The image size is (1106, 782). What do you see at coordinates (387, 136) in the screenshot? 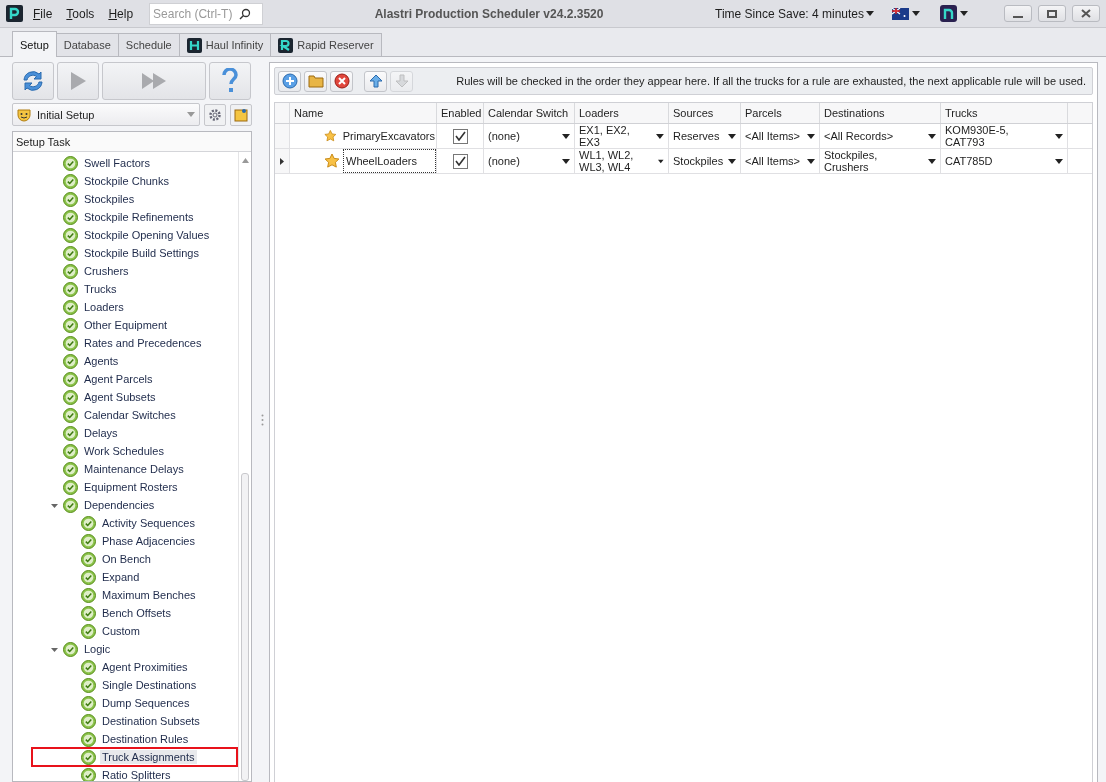
I see `table-cell: PrimaryExcavators` at bounding box center [387, 136].